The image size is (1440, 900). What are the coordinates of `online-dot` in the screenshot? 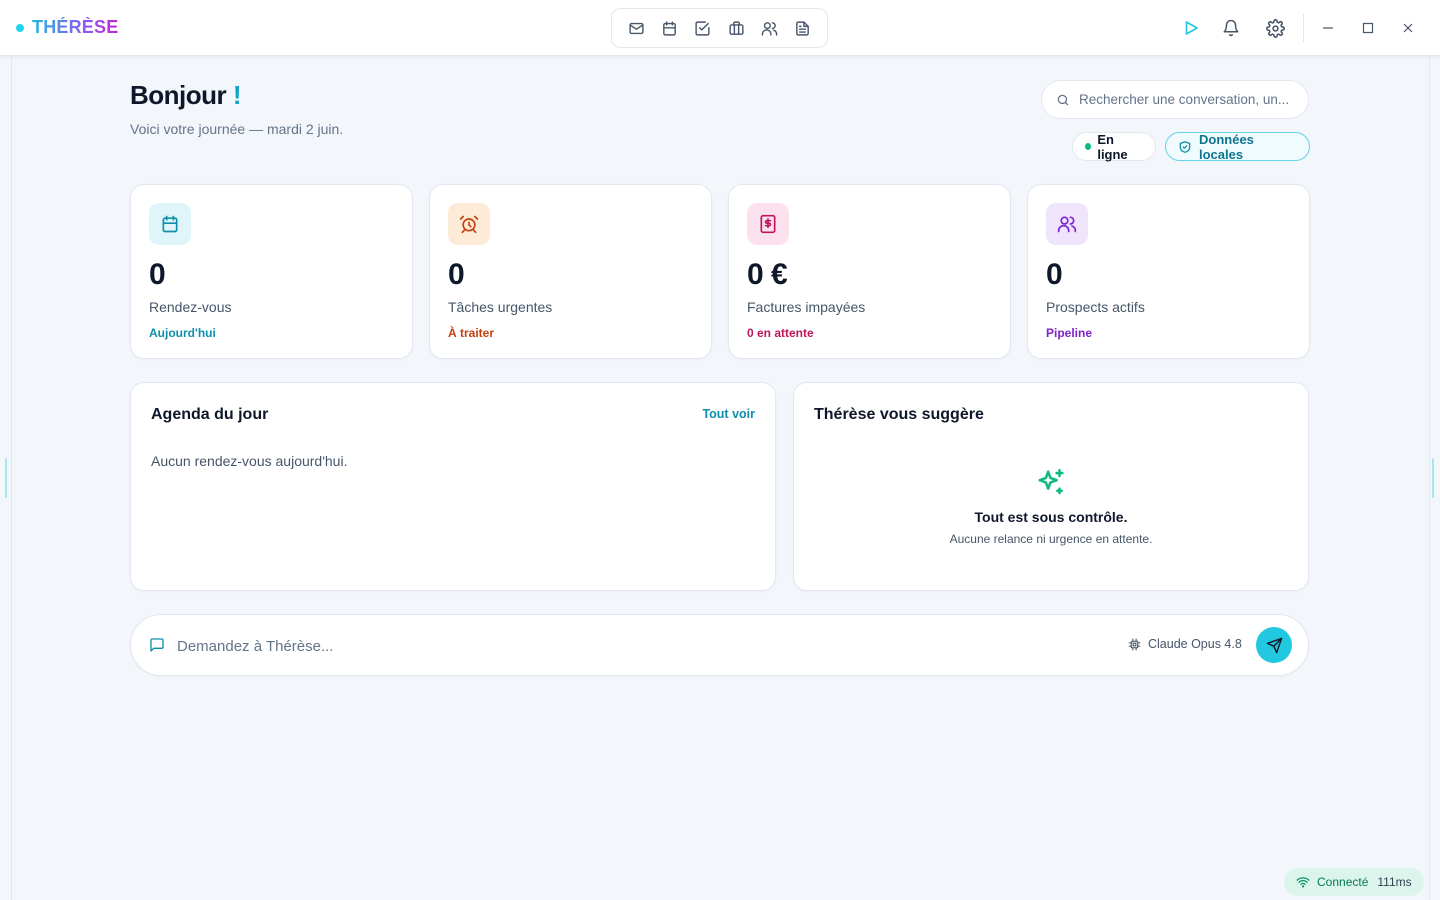 It's located at (1088, 146).